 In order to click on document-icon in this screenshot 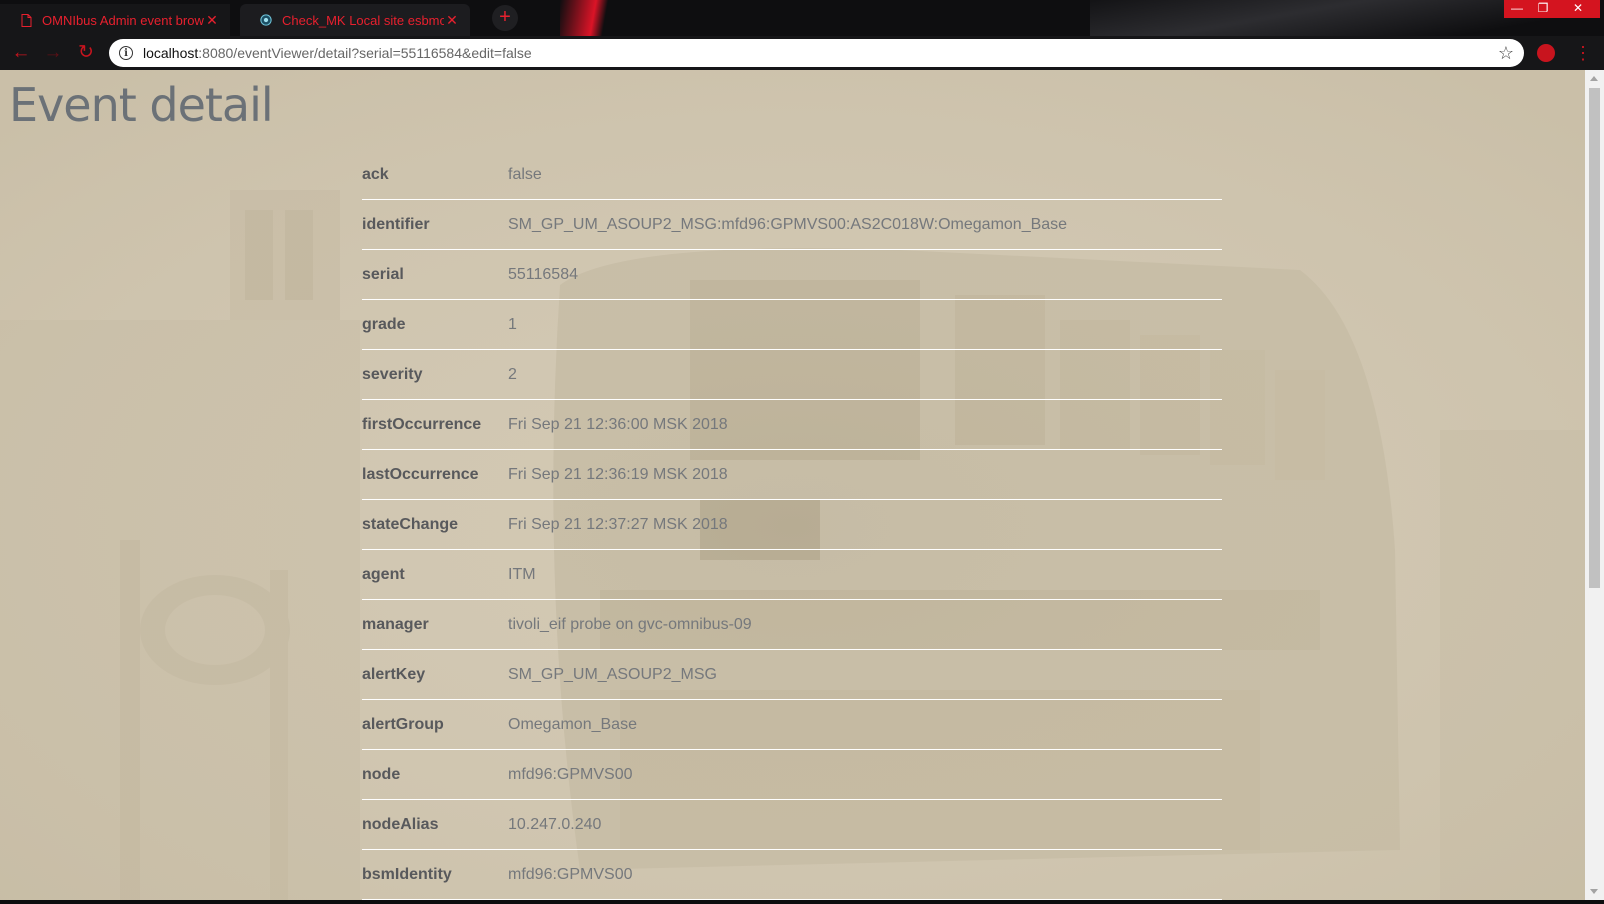, I will do `click(26, 20)`.